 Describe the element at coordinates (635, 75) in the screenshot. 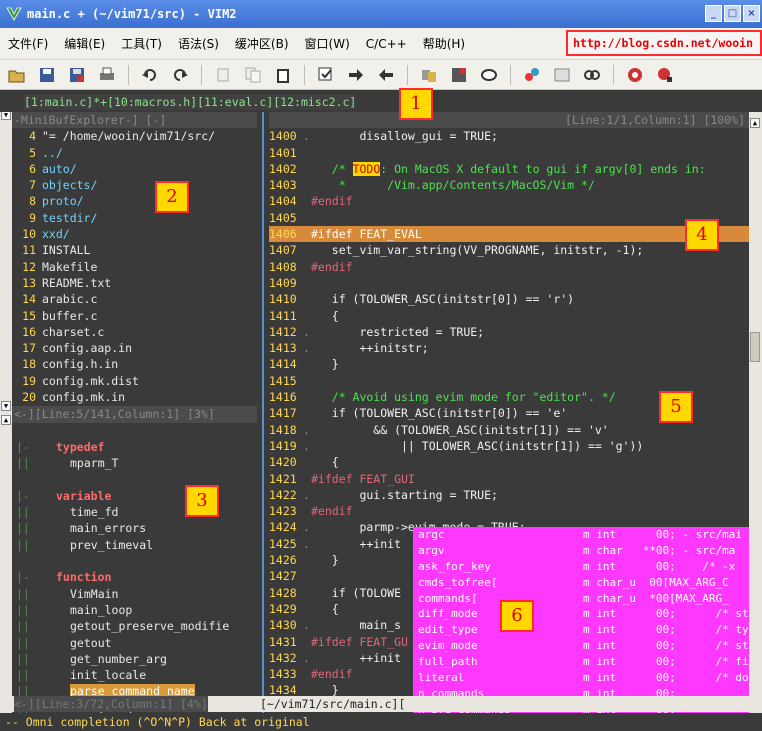

I see `help-icon` at that location.